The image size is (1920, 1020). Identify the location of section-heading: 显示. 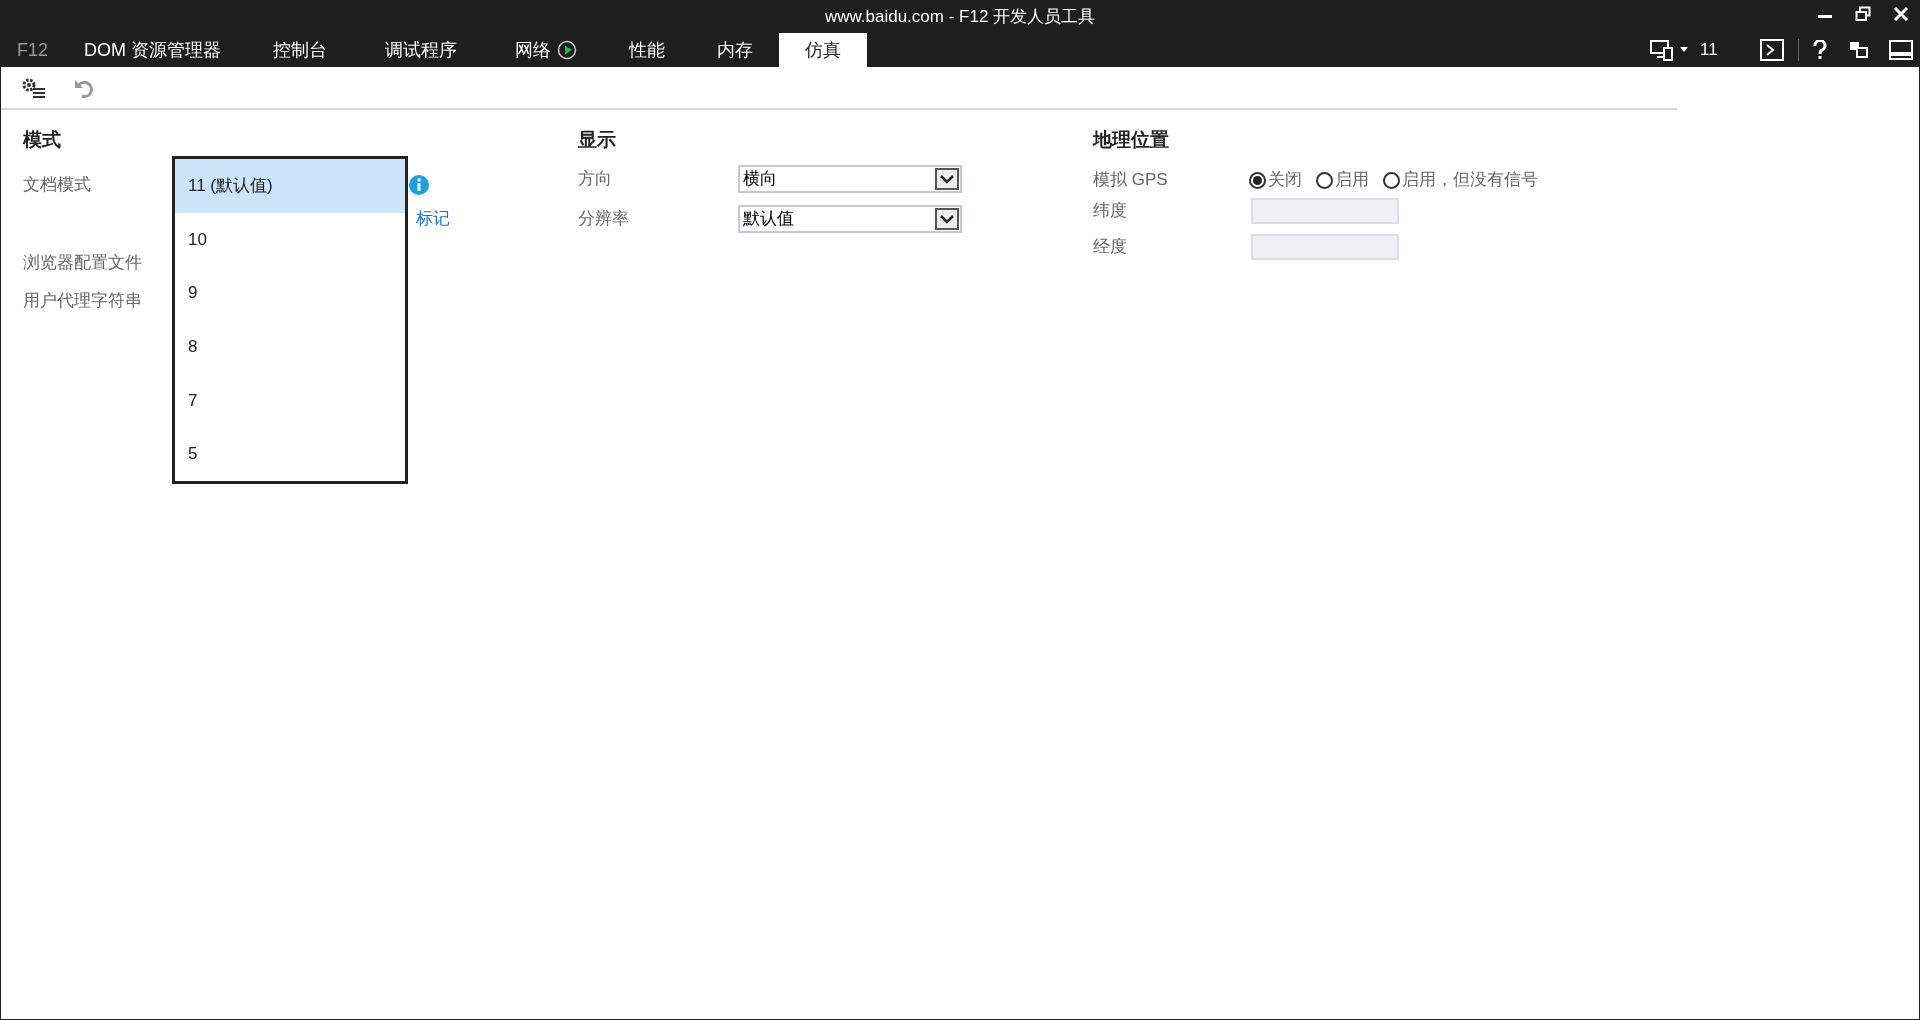
(597, 140).